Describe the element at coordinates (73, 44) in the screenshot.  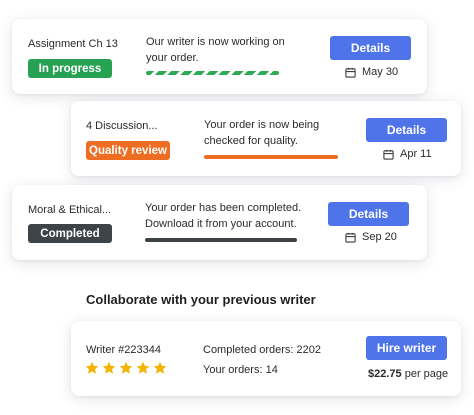
I see `order-name: Assignment Ch 13` at that location.